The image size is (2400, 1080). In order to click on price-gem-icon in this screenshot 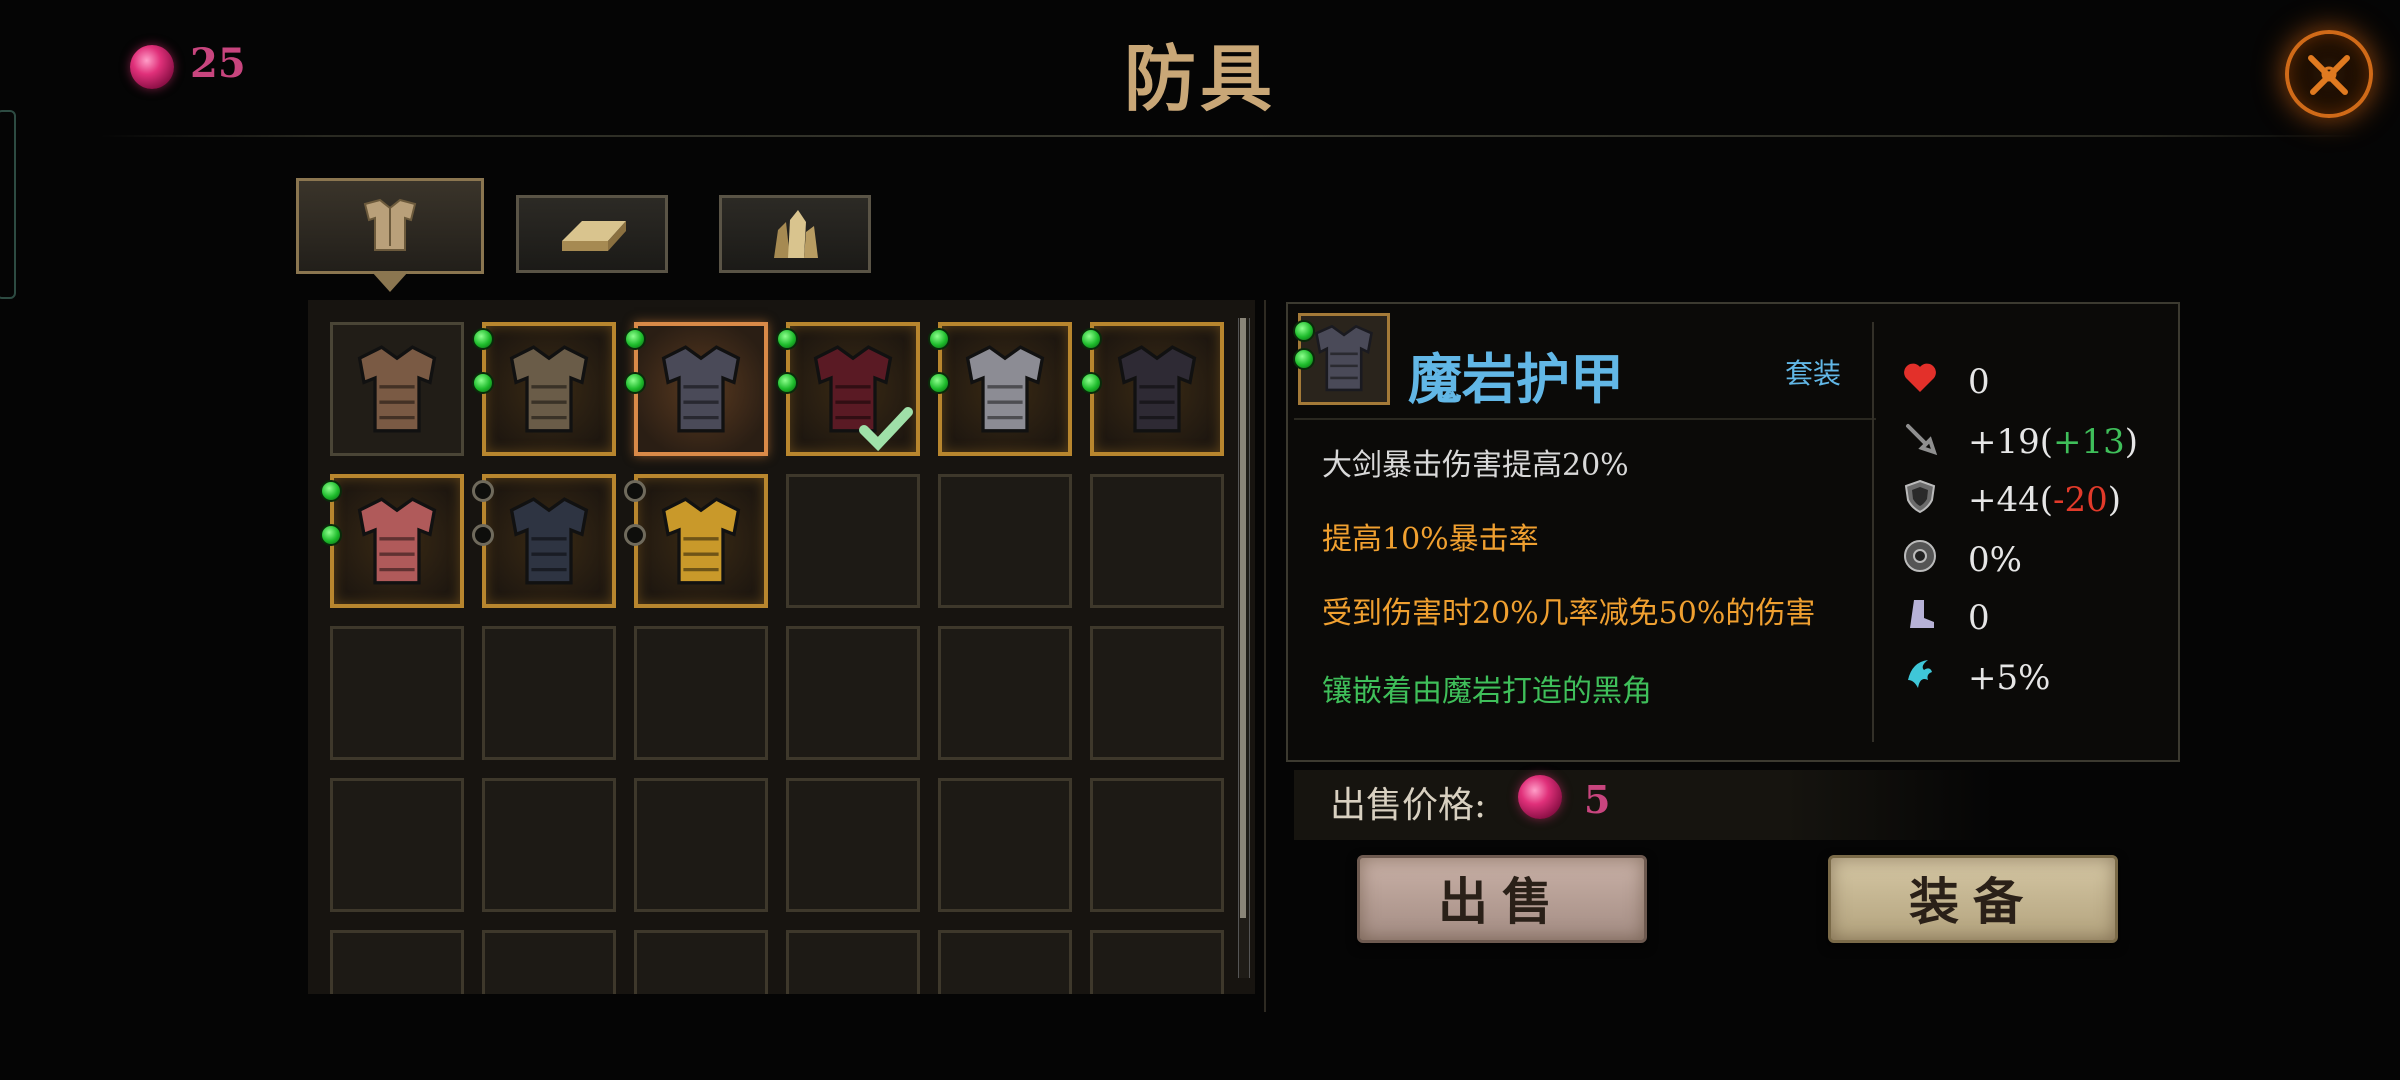, I will do `click(1540, 797)`.